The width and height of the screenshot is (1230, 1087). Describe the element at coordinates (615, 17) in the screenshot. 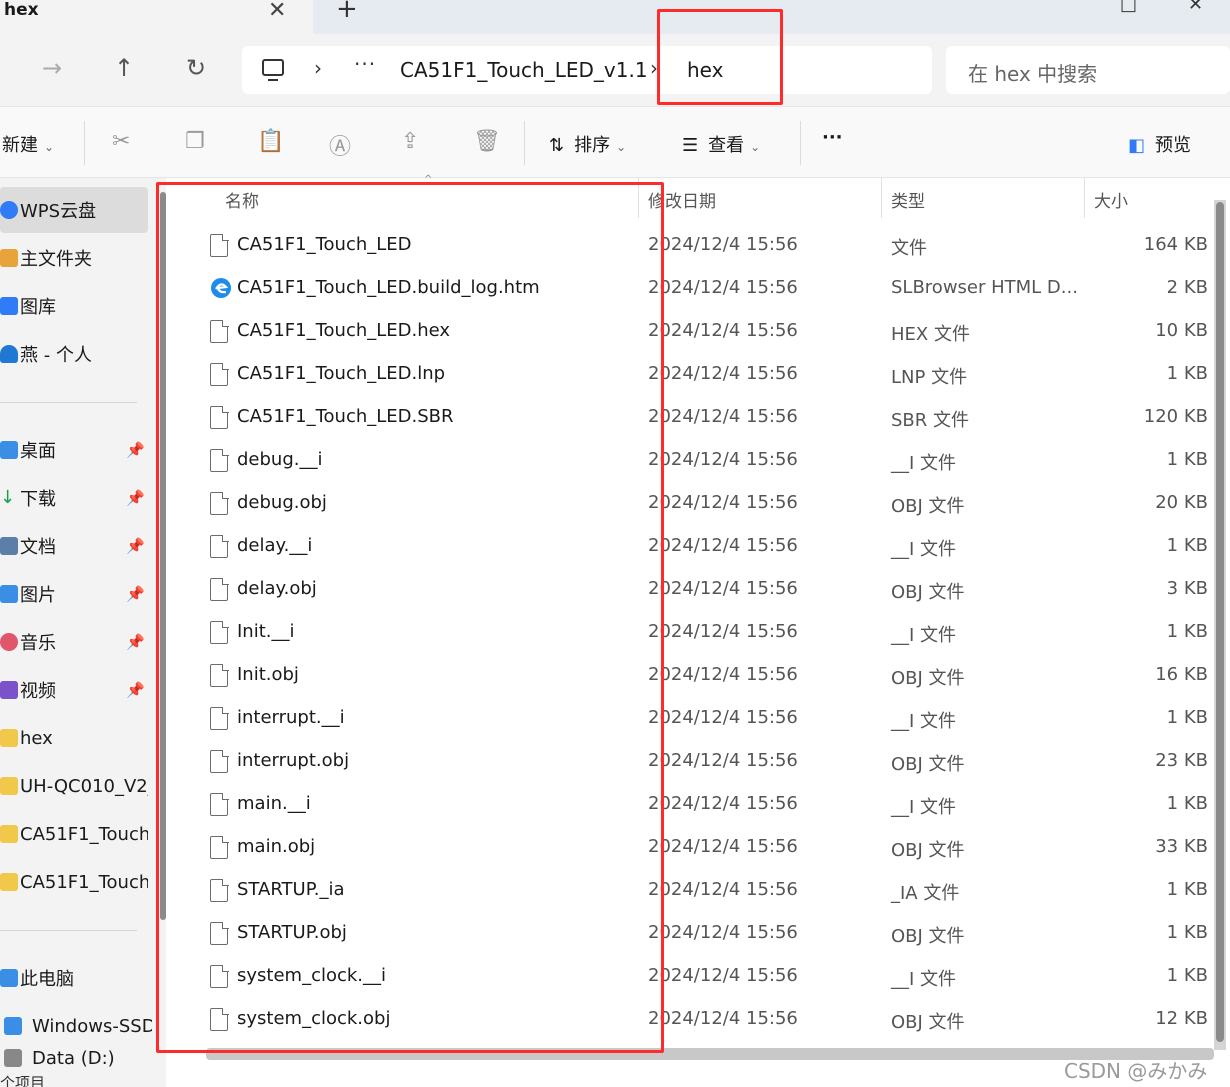

I see `tab-strip: hex ✕ + □ ✕` at that location.